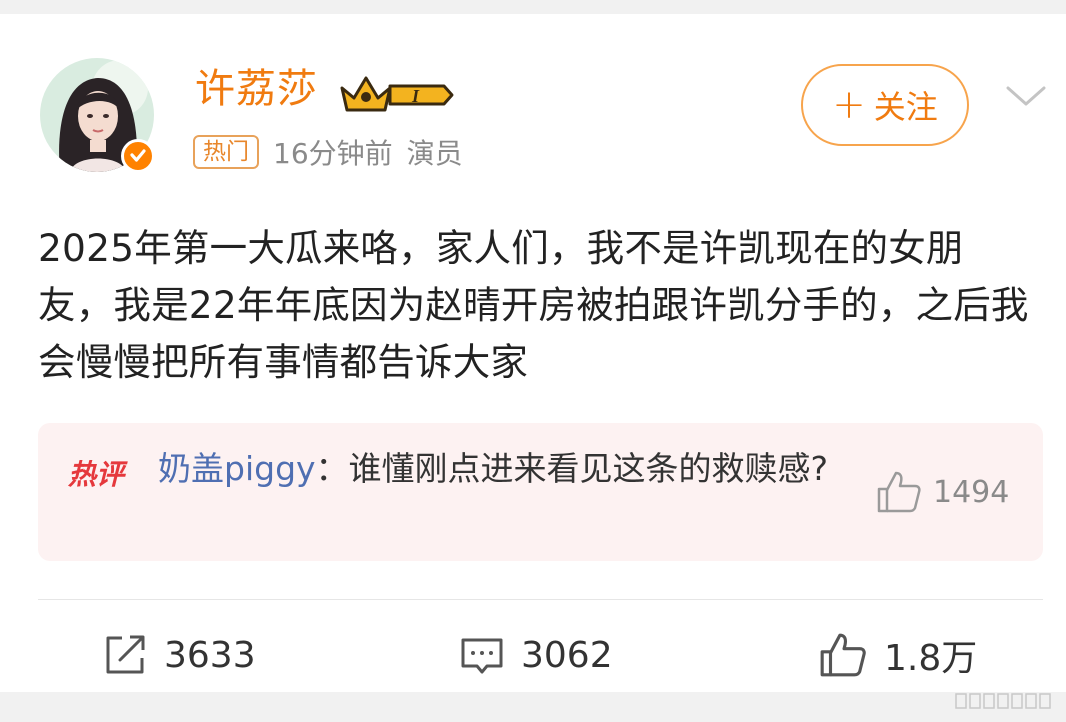 Image resolution: width=1066 pixels, height=722 pixels. I want to click on user-role: 演员, so click(434, 153).